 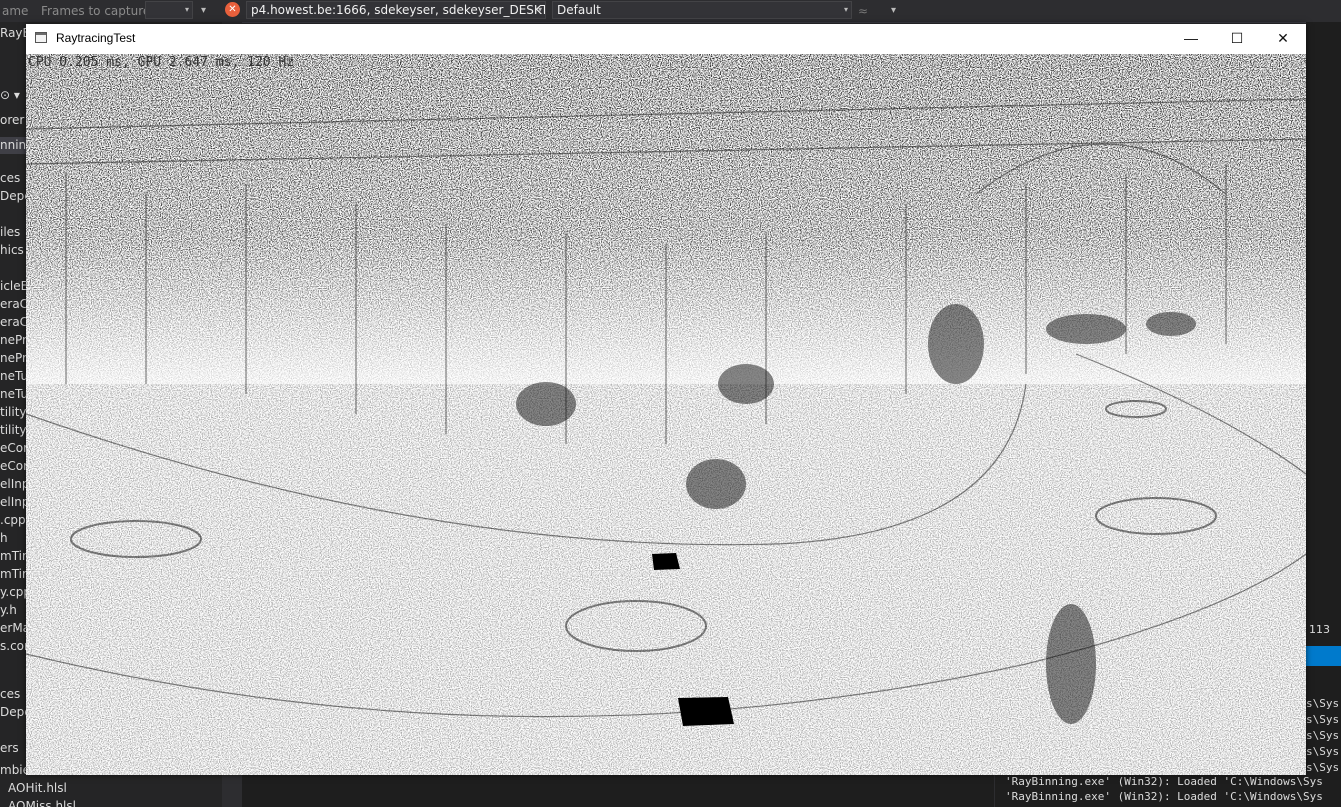 I want to click on explorer-item: hics, so click(x=12, y=250).